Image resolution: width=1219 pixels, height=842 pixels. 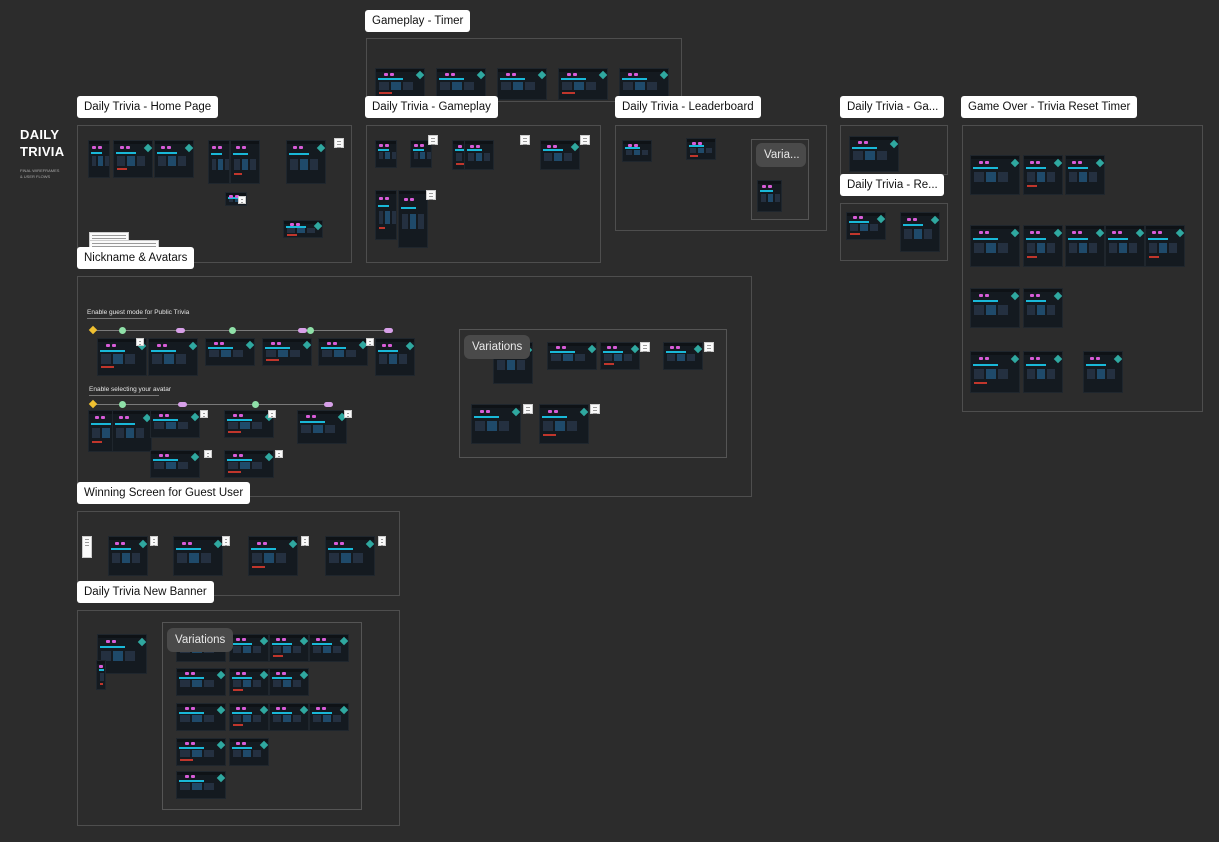 I want to click on section-label-gameplay-timer: Gameplay - Timer, so click(x=418, y=21).